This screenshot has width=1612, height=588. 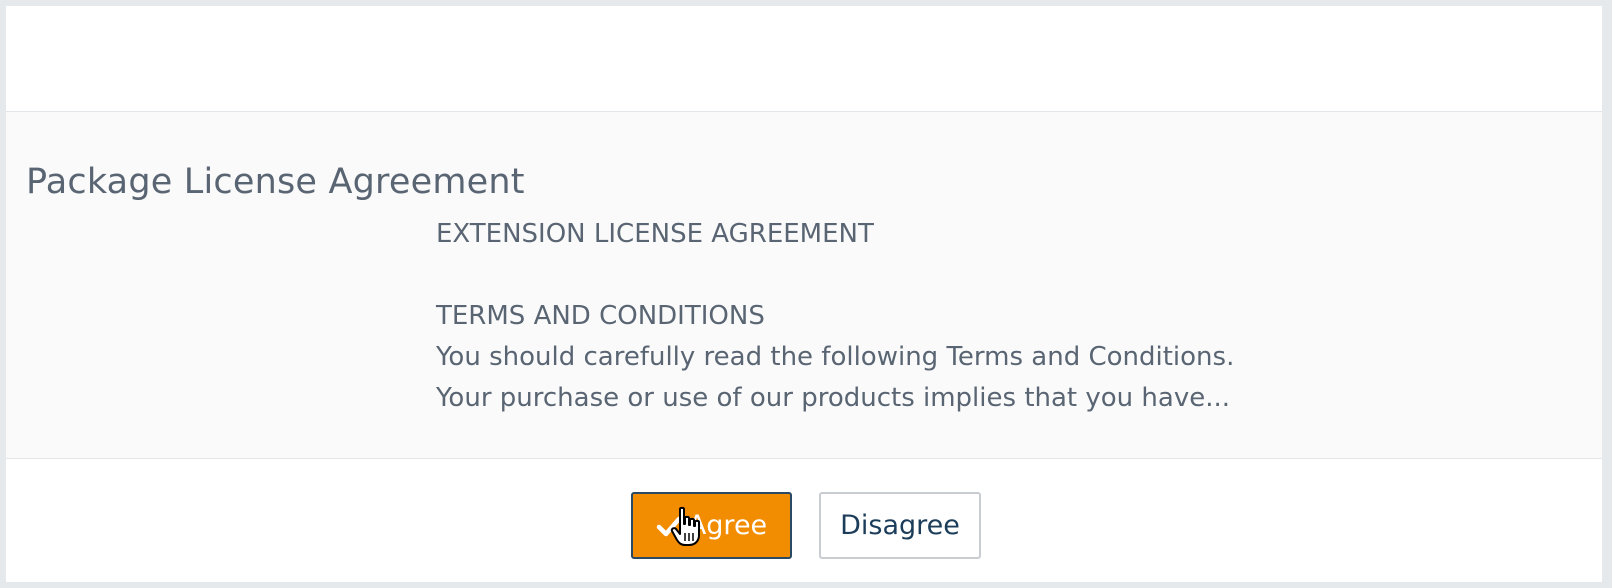 I want to click on license-line, so click(x=835, y=275).